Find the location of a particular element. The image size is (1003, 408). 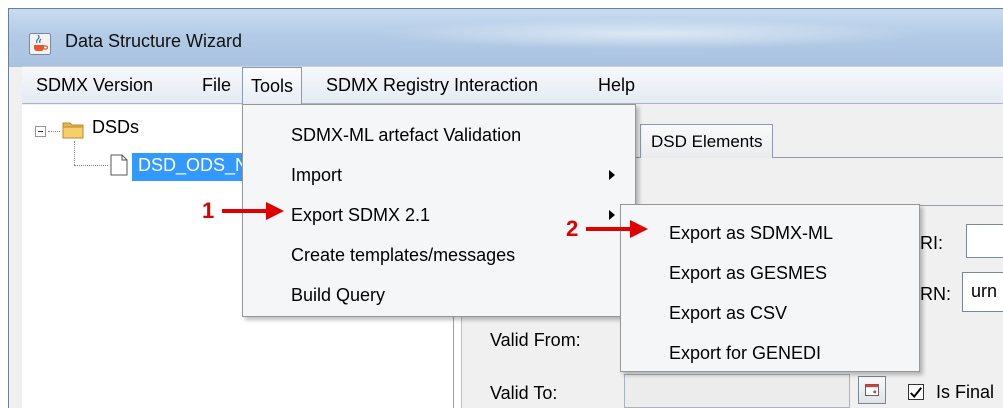

java-coffee-cup-icon is located at coordinates (40, 44).